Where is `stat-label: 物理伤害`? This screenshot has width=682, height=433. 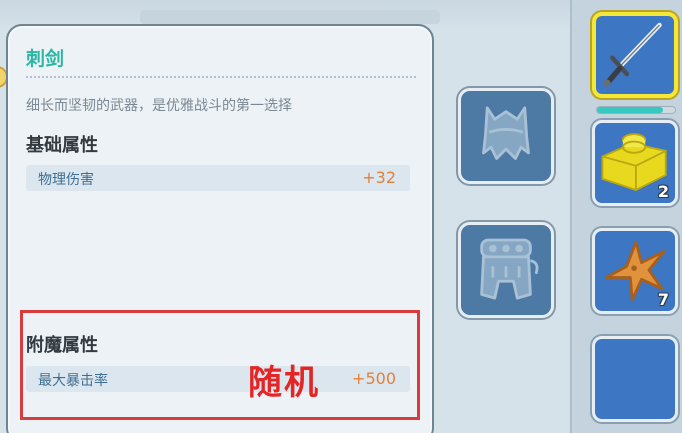
stat-label: 物理伤害 is located at coordinates (66, 180).